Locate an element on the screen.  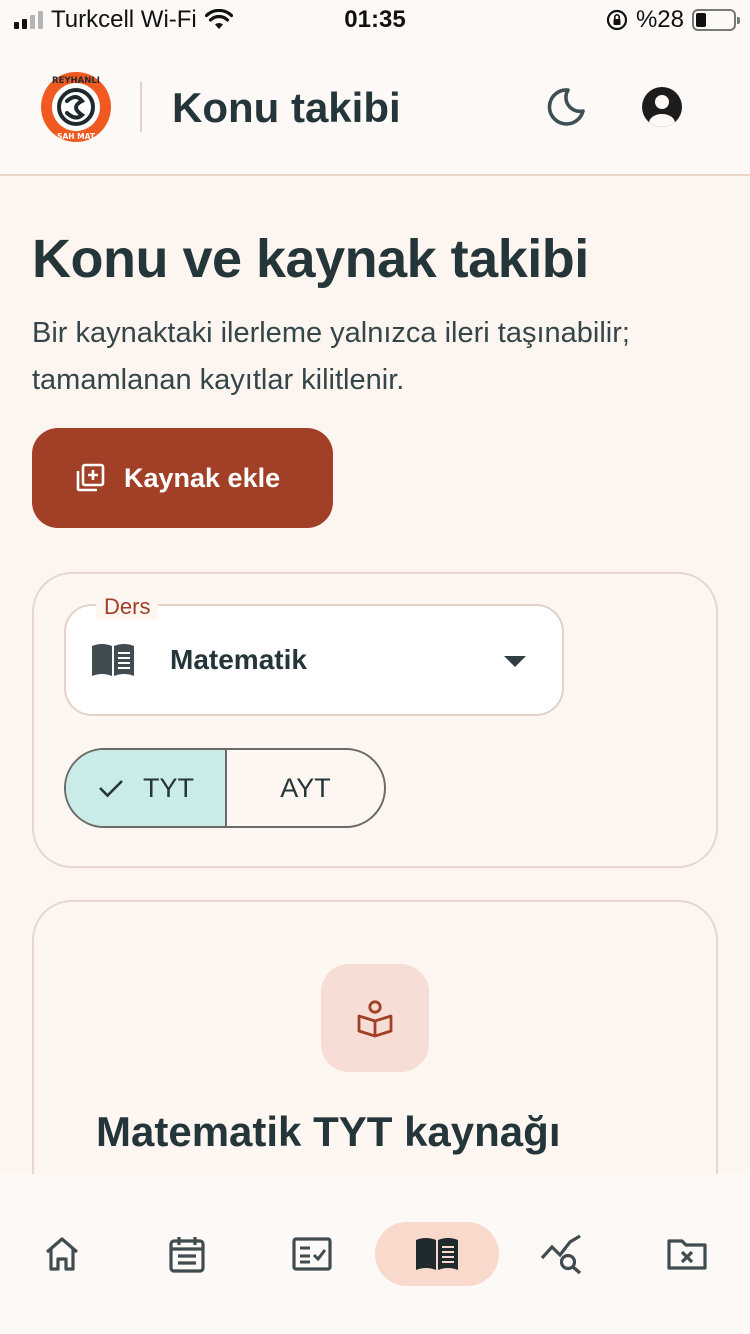
segment-ayt-label: AYT is located at coordinates (305, 787).